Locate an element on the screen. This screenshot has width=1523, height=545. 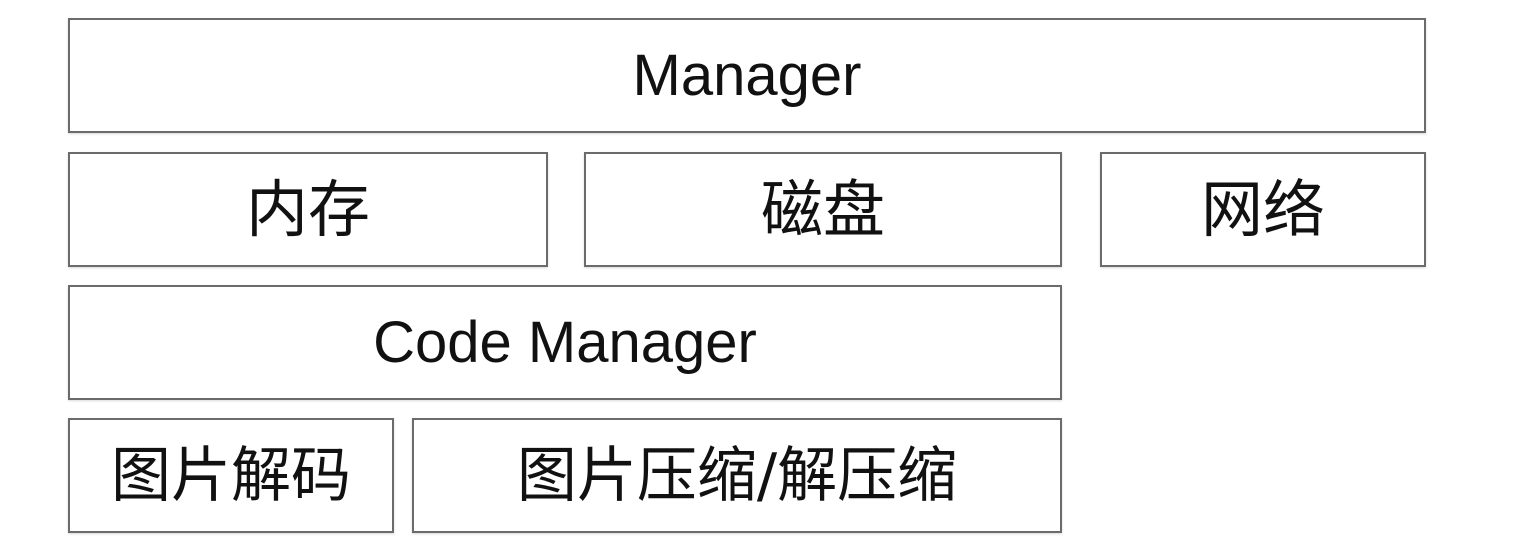
network-box: 网络 is located at coordinates (1263, 209).